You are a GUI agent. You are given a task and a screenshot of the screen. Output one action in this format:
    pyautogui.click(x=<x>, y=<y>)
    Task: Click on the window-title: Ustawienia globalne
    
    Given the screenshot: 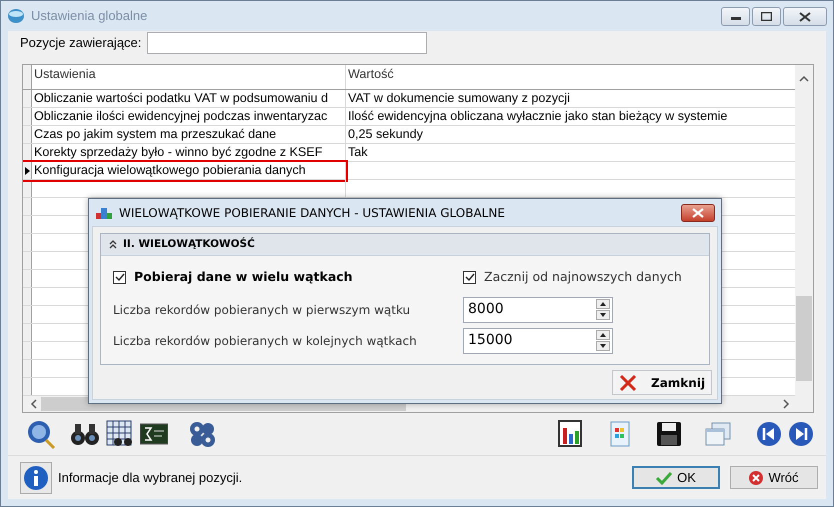 What is the action you would take?
    pyautogui.click(x=89, y=16)
    